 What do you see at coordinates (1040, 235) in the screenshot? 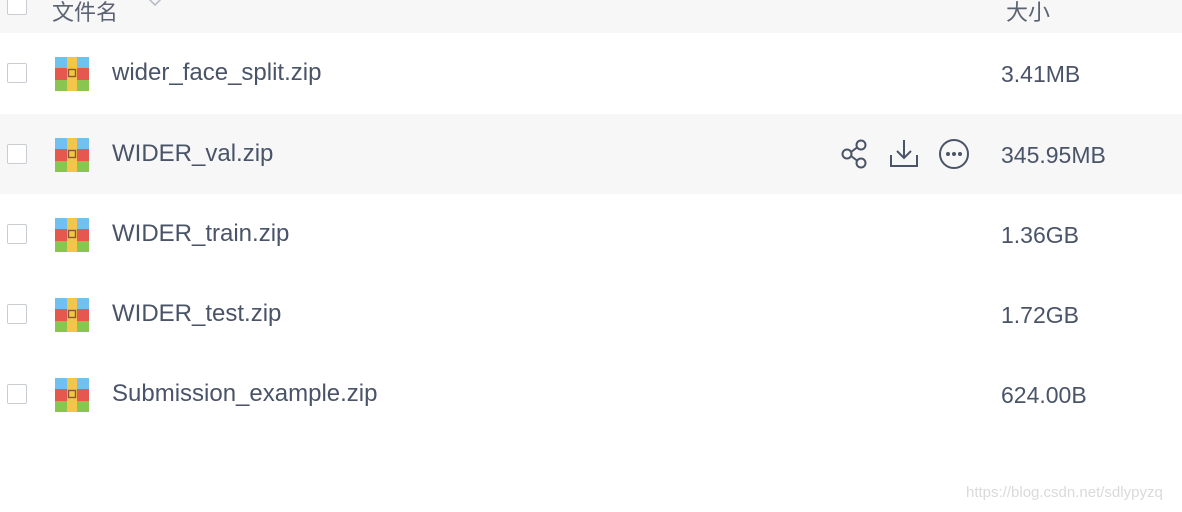
I see `file-size: 1.36GB` at bounding box center [1040, 235].